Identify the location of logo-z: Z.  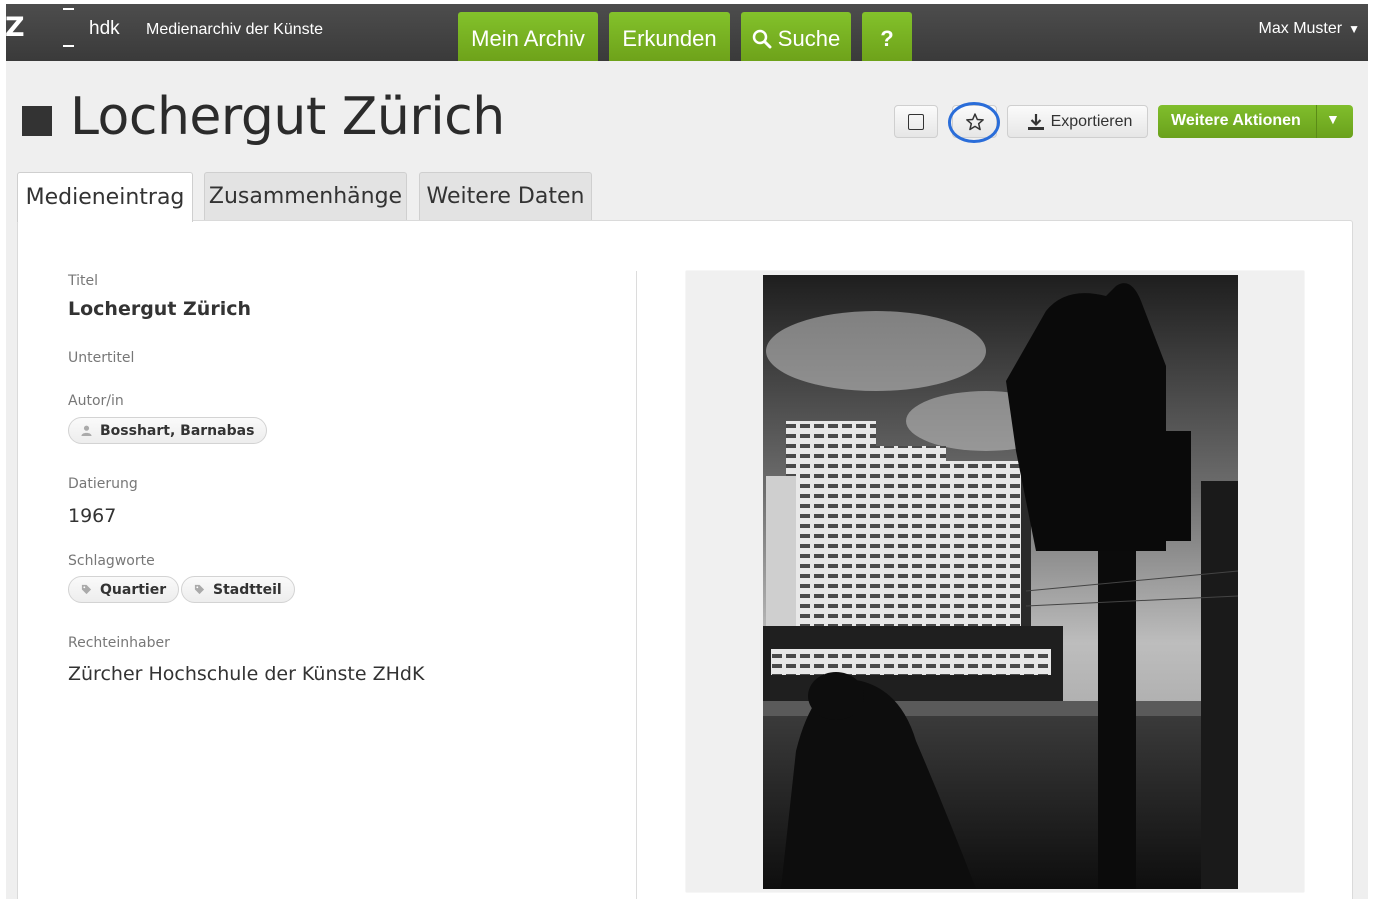
(15, 27).